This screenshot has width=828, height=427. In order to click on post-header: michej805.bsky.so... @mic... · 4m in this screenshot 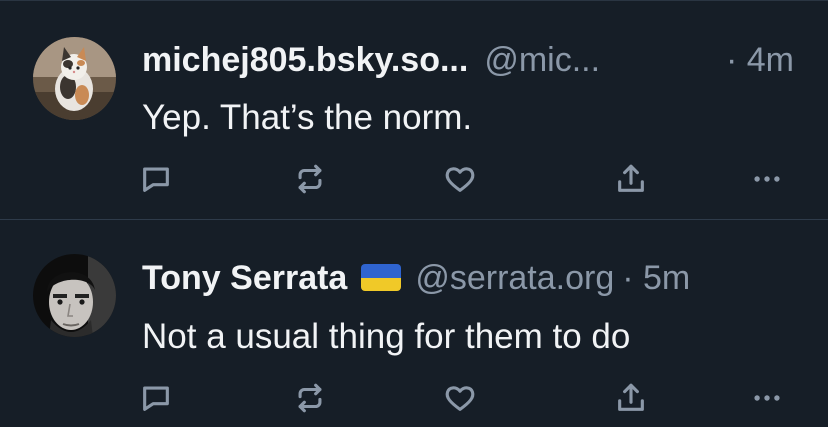, I will do `click(468, 60)`.